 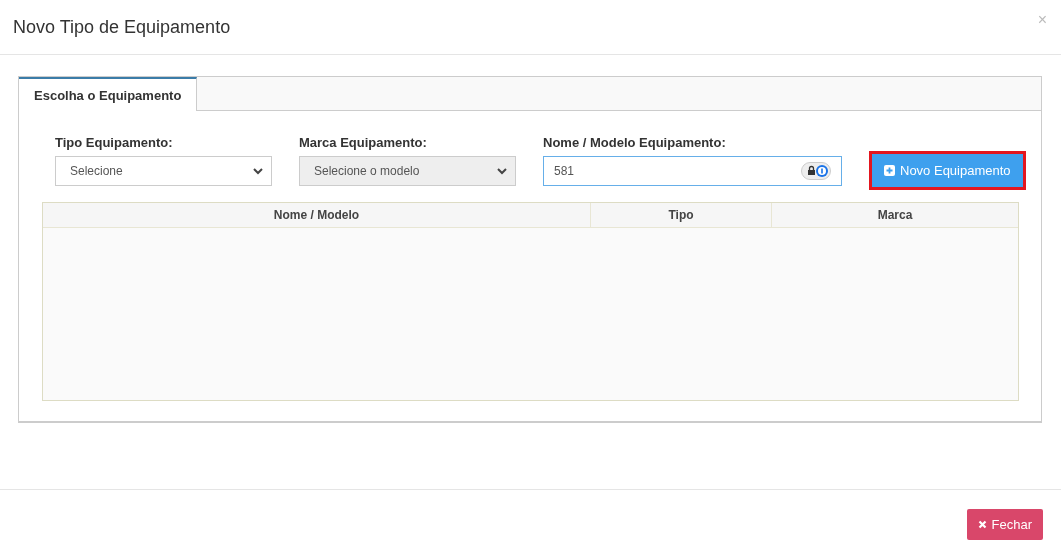 I want to click on column-header: Nome / Modelo, so click(x=317, y=215).